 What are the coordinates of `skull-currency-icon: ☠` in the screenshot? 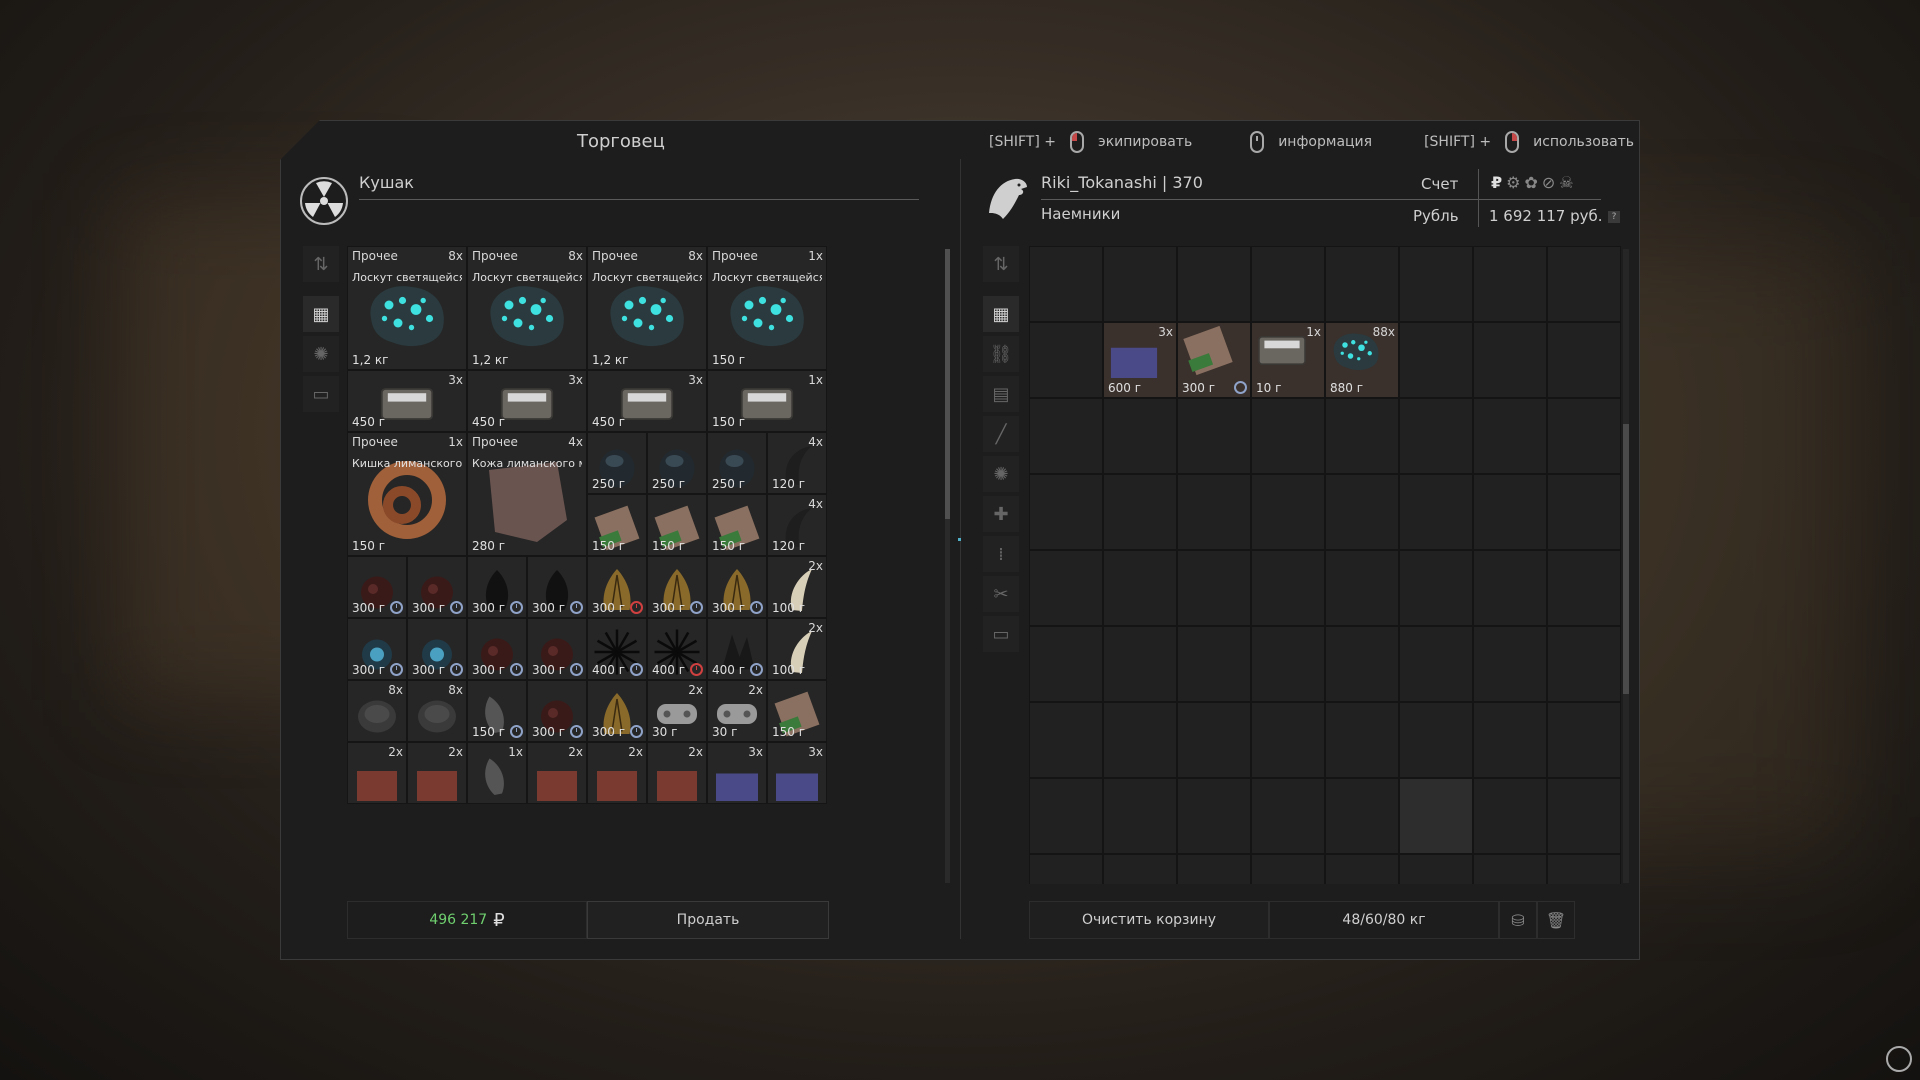 It's located at (1566, 182).